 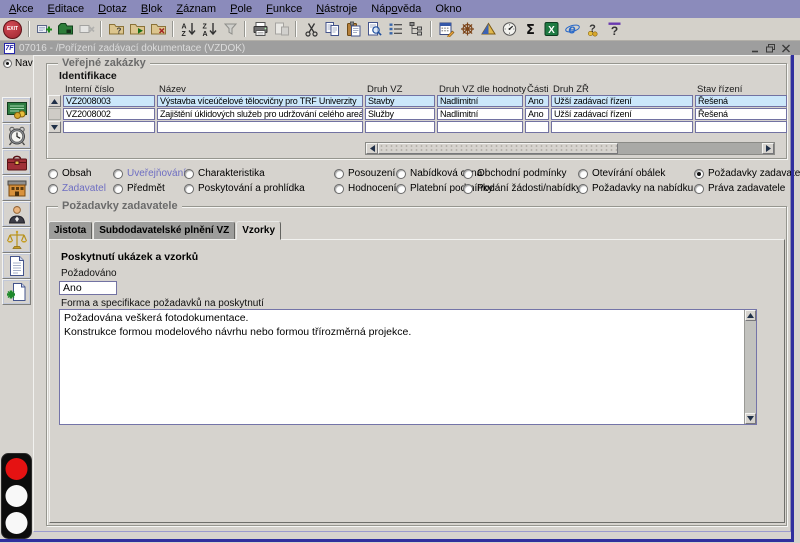 I want to click on close-button, so click(x=786, y=48).